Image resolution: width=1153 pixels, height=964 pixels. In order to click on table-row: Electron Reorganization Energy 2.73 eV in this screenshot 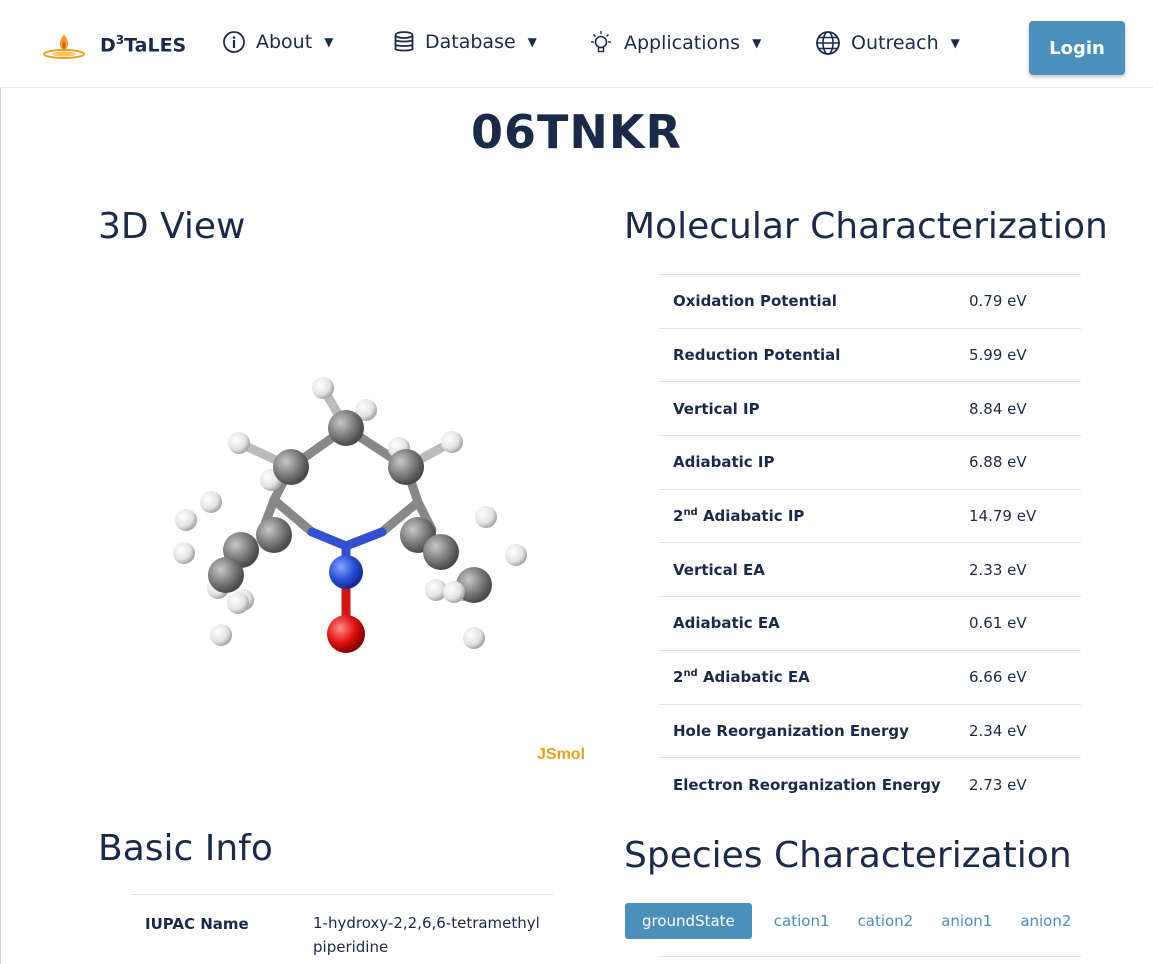, I will do `click(870, 784)`.